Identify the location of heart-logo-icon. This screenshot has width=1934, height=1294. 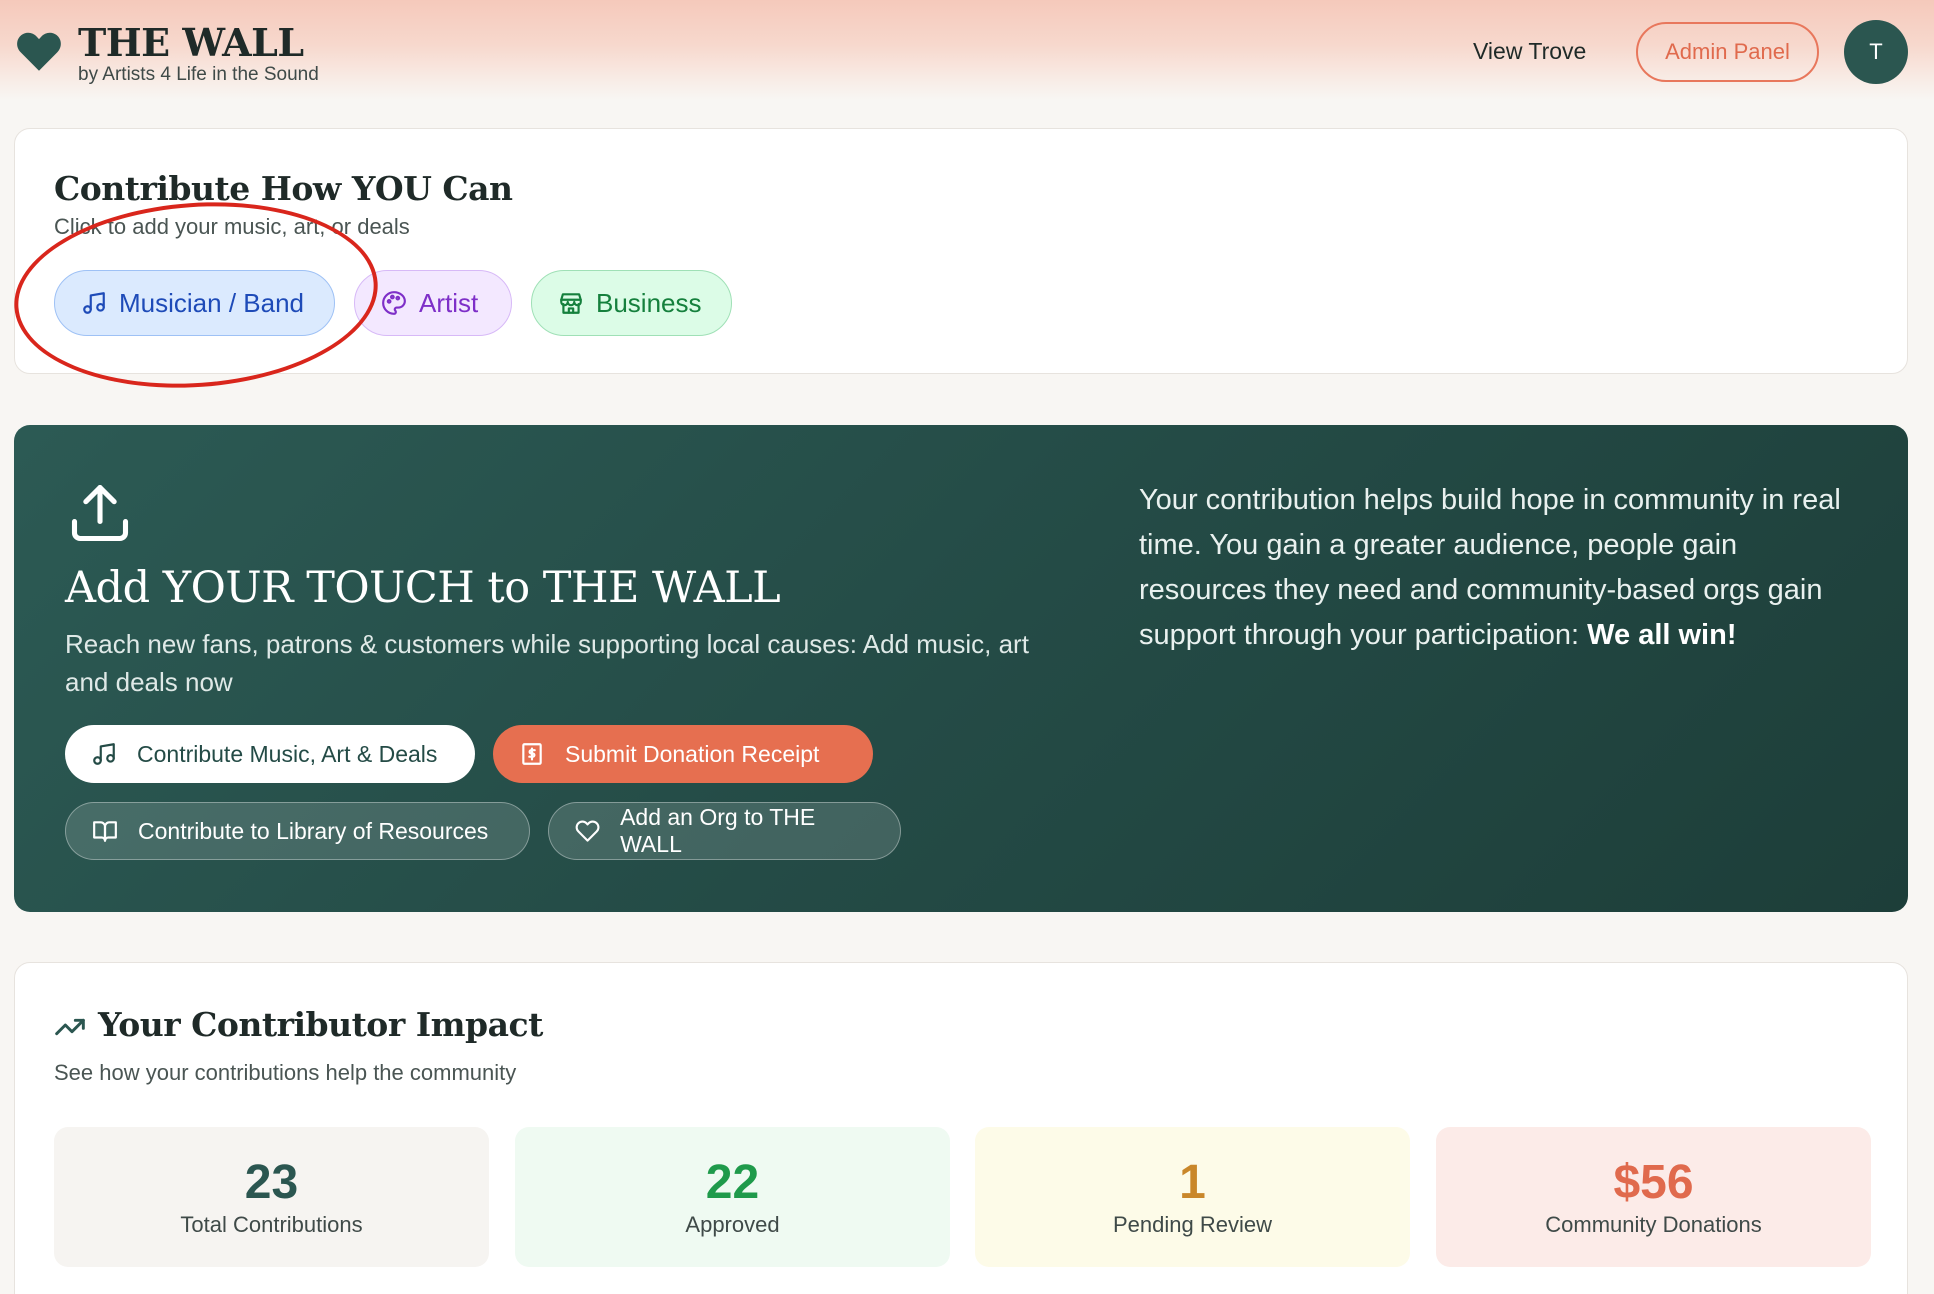
(39, 51).